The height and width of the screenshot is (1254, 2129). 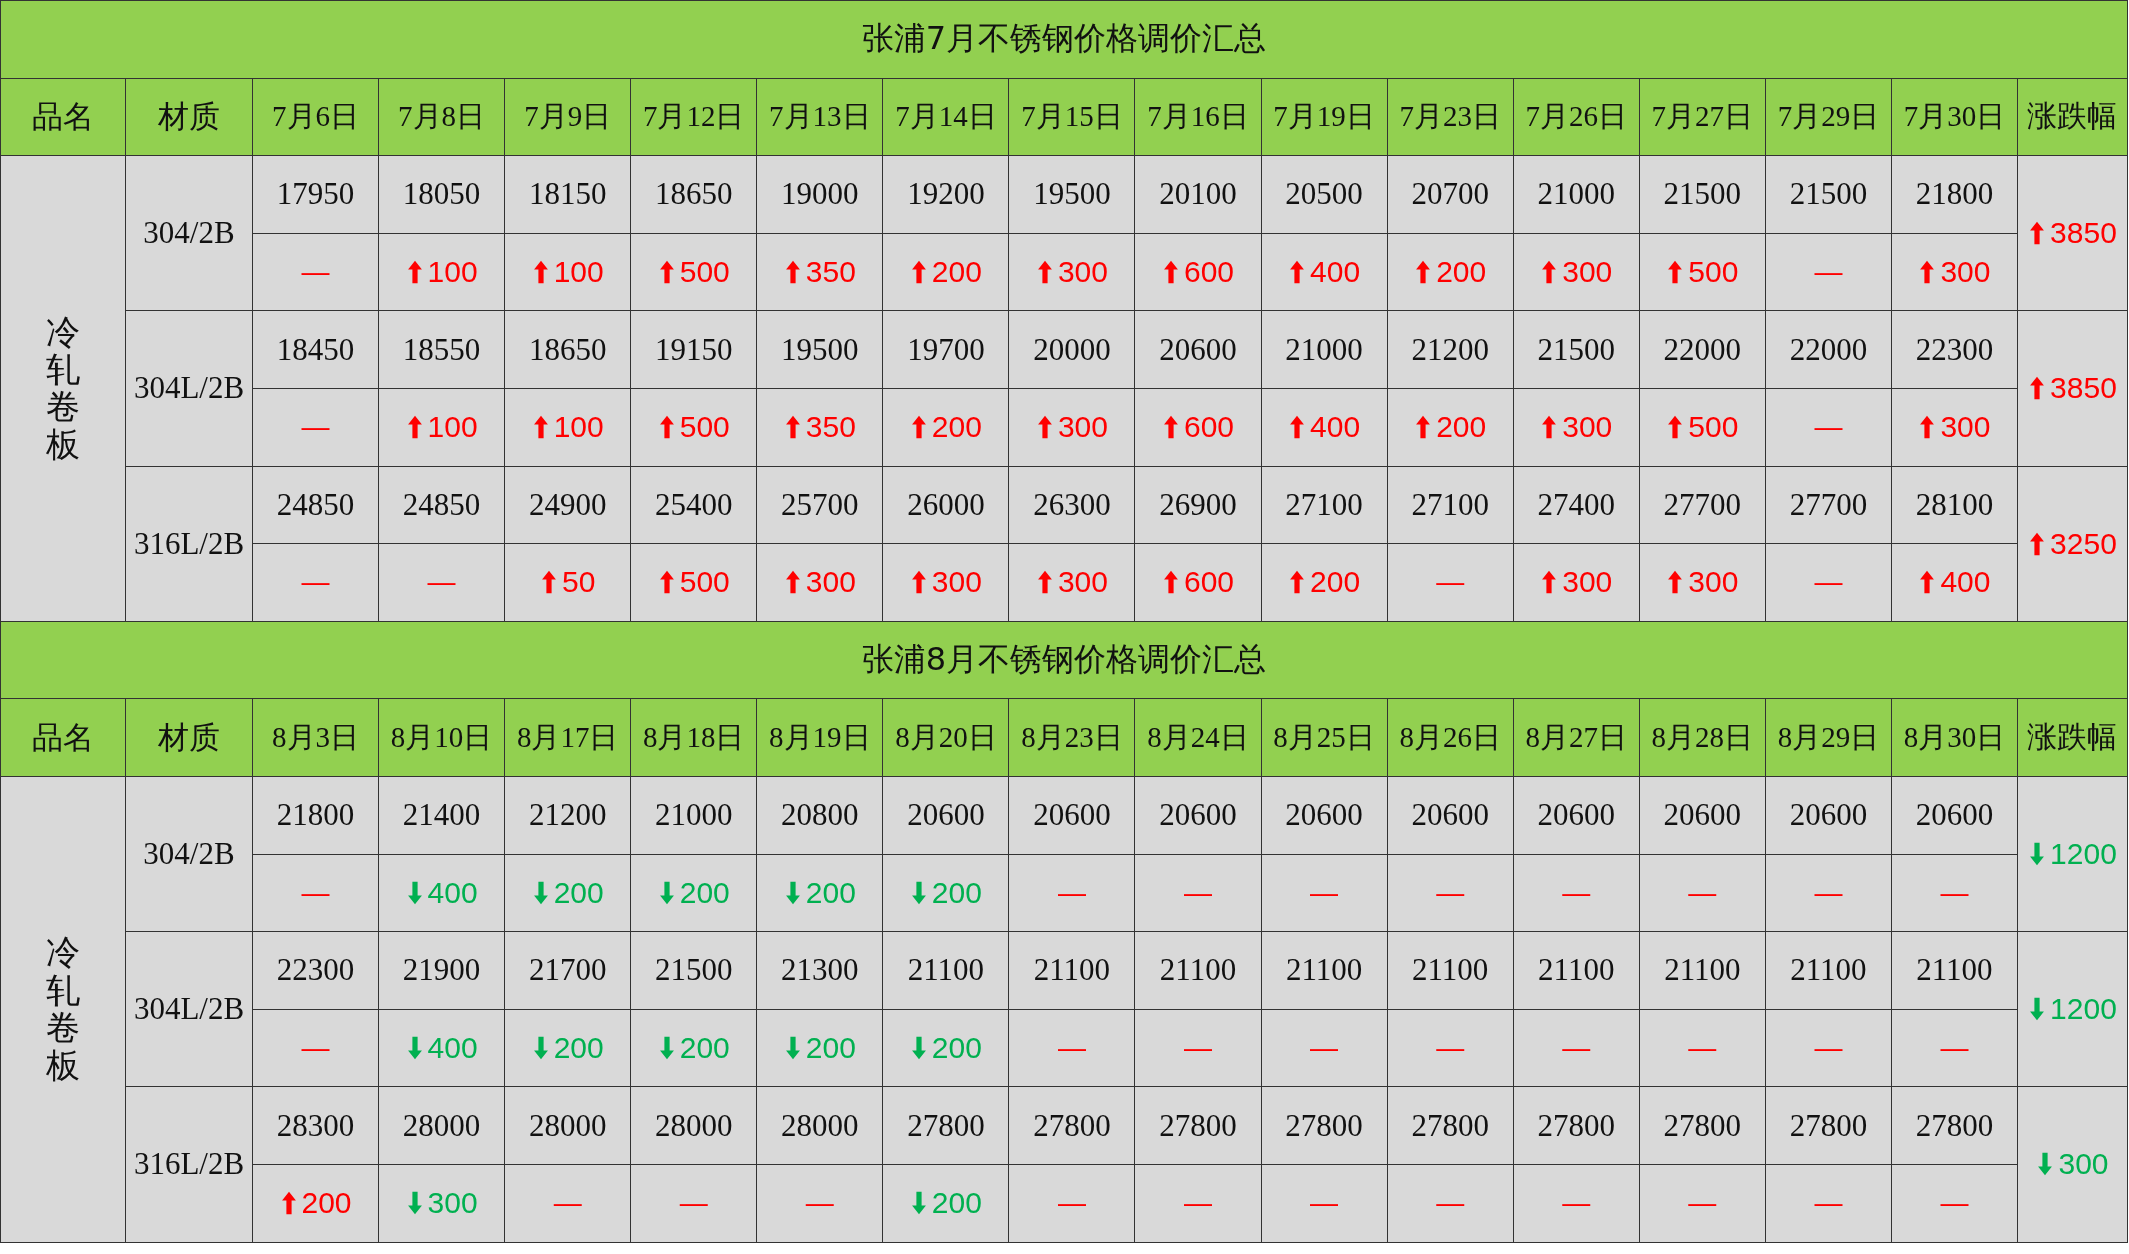 What do you see at coordinates (694, 117) in the screenshot?
I see `column-header: 7月12日` at bounding box center [694, 117].